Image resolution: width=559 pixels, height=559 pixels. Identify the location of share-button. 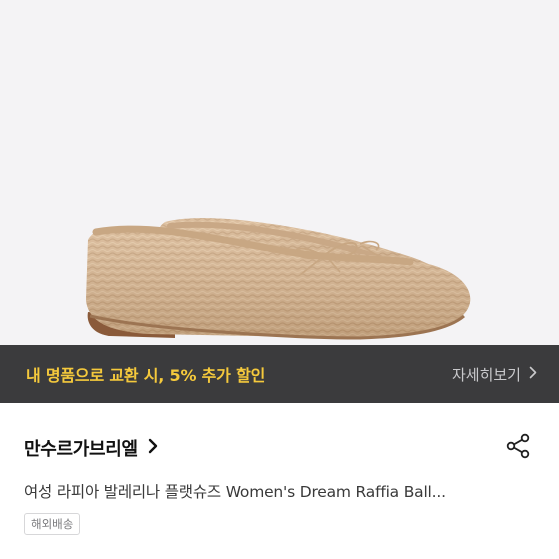
(518, 448).